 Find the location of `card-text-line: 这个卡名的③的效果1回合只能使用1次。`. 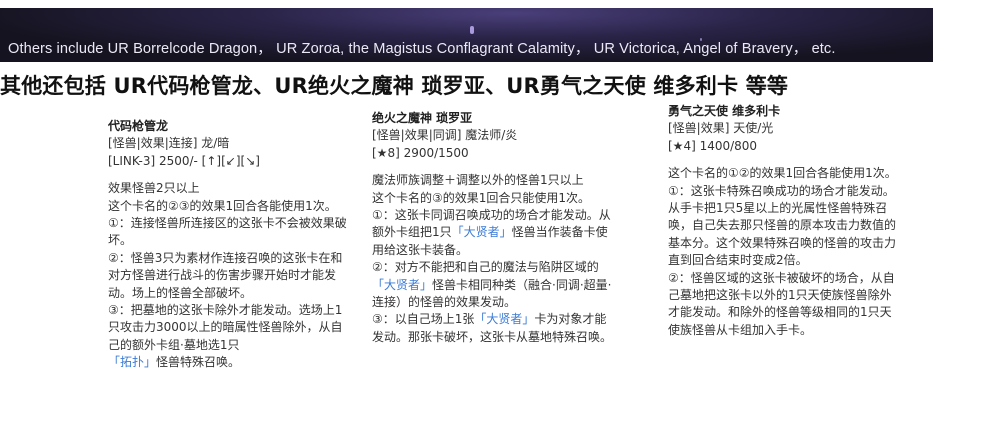

card-text-line: 这个卡名的③的效果1回合只能使用1次。 is located at coordinates (481, 197).